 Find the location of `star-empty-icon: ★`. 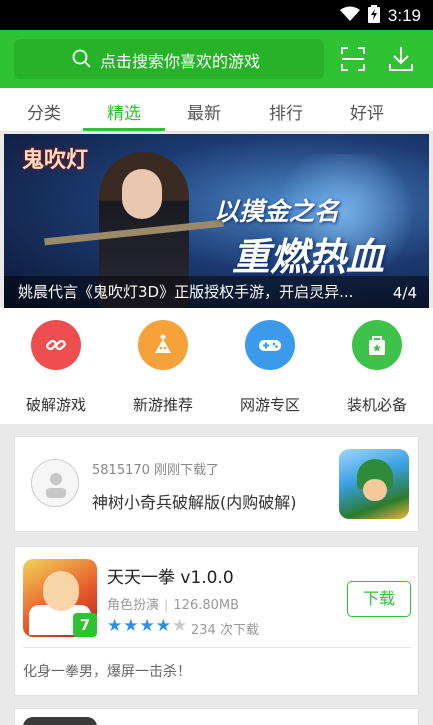

star-empty-icon: ★ is located at coordinates (180, 626).